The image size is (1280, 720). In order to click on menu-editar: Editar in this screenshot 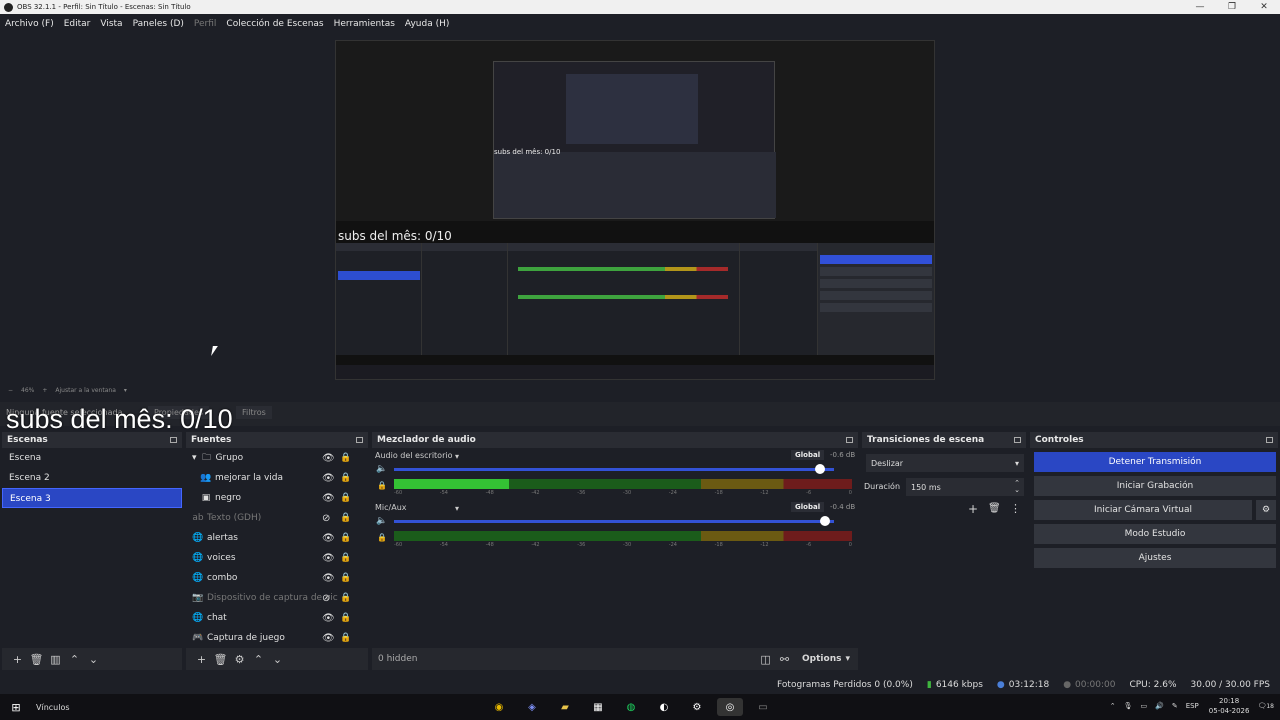, I will do `click(77, 24)`.